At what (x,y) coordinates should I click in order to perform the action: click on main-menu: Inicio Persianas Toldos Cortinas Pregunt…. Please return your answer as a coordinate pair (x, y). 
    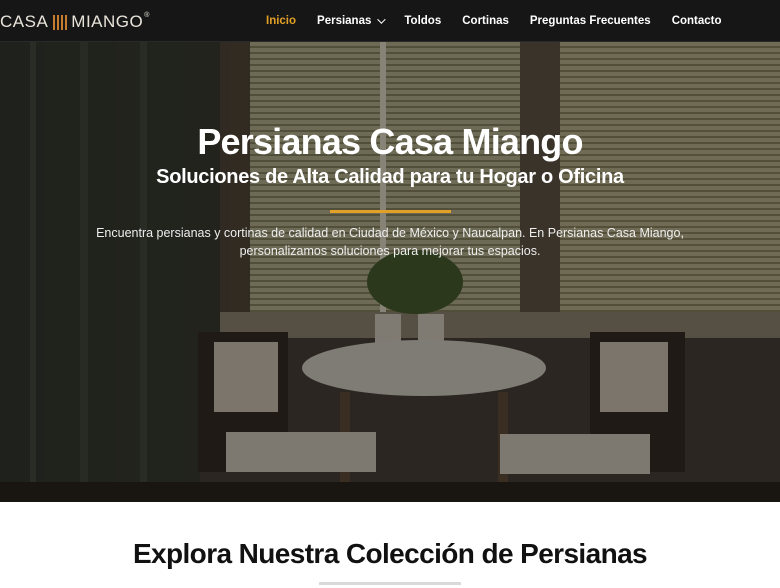
    Looking at the image, I should click on (504, 21).